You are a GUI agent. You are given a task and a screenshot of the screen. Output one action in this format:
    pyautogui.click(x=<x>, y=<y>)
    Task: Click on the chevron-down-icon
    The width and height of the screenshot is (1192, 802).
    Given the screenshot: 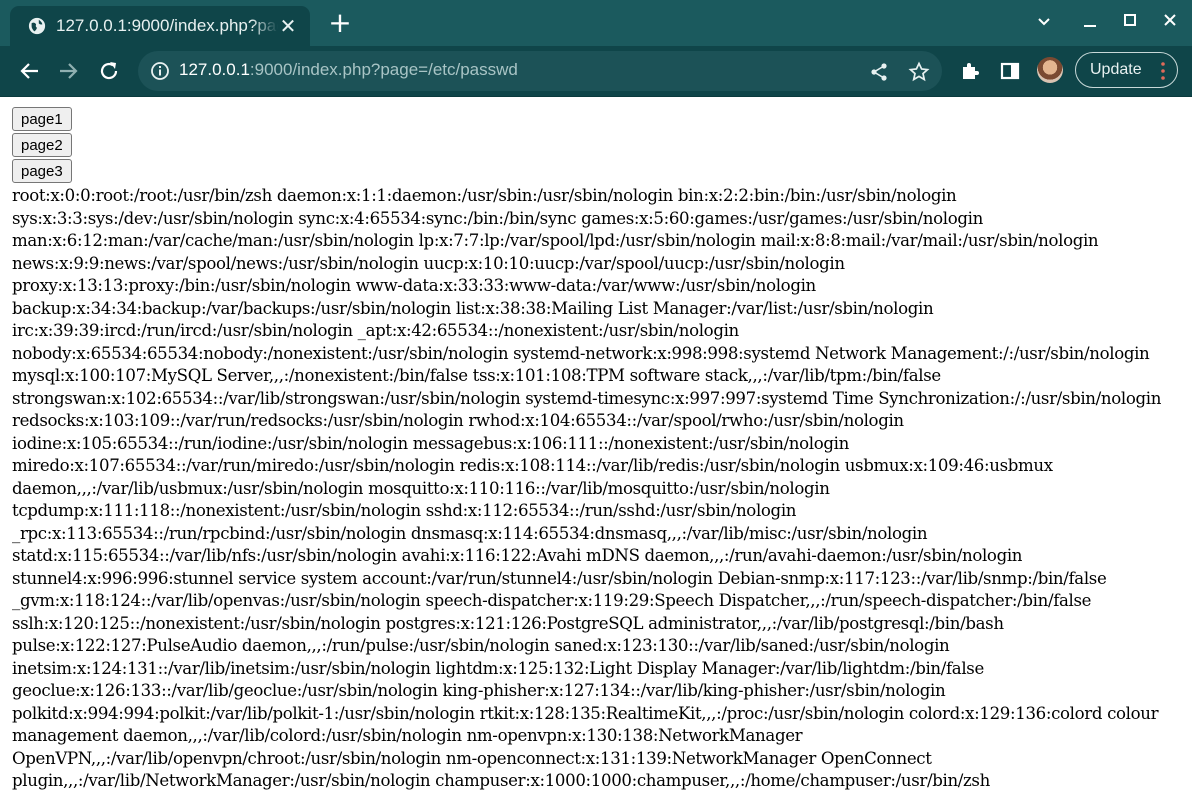 What is the action you would take?
    pyautogui.click(x=1044, y=22)
    